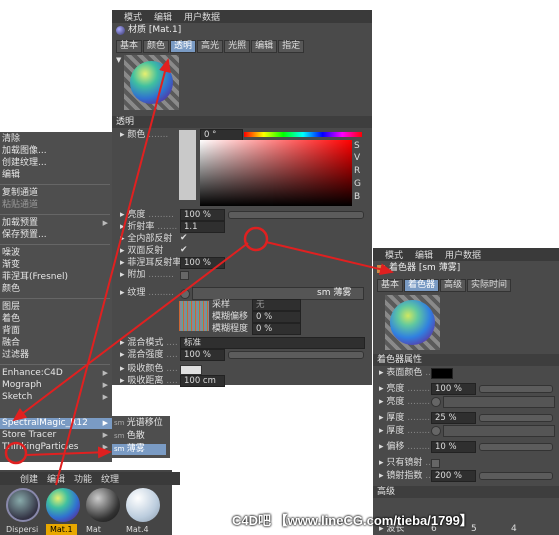 Image resolution: width=559 pixels, height=535 pixels. I want to click on annotation-arrow-to-menu, so click(130, 332).